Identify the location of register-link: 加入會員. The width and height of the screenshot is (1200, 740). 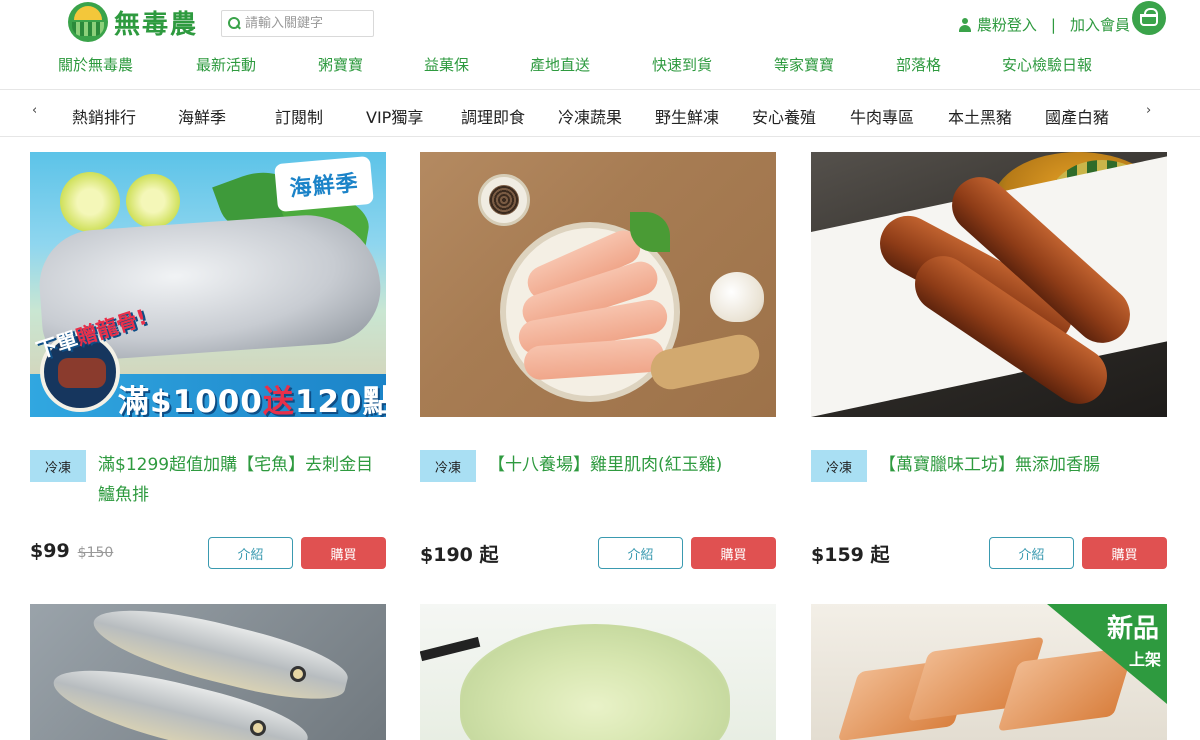
(1100, 24).